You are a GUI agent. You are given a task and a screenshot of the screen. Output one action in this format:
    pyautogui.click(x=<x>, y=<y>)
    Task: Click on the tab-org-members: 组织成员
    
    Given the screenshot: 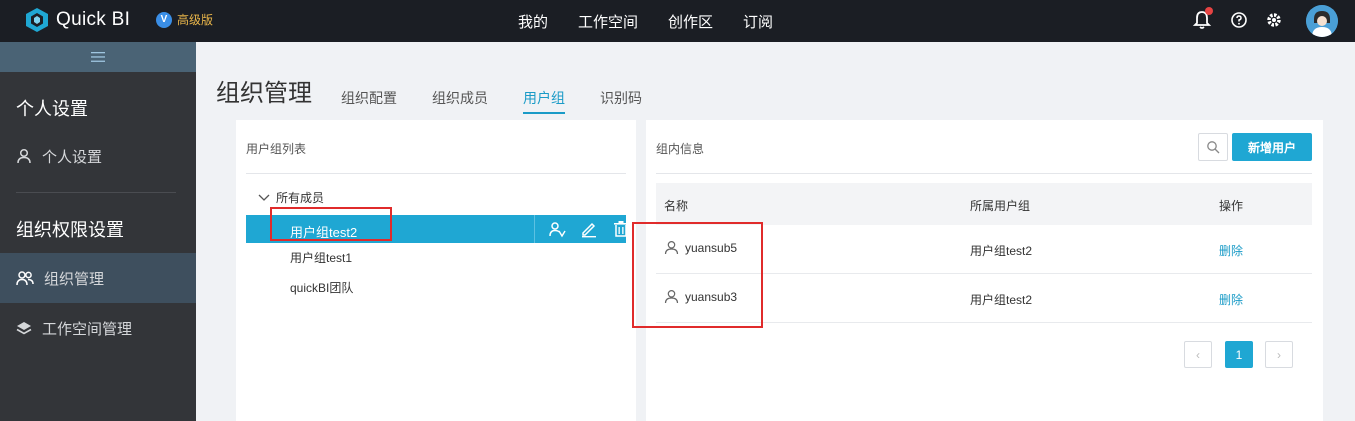 What is the action you would take?
    pyautogui.click(x=460, y=101)
    